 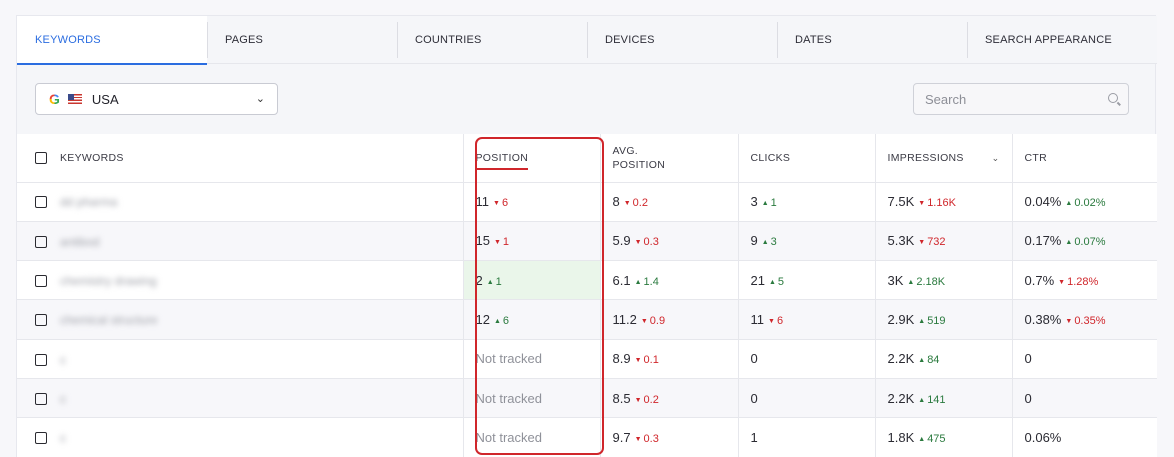 I want to click on ctr-cell: 0.06%, so click(x=1084, y=437).